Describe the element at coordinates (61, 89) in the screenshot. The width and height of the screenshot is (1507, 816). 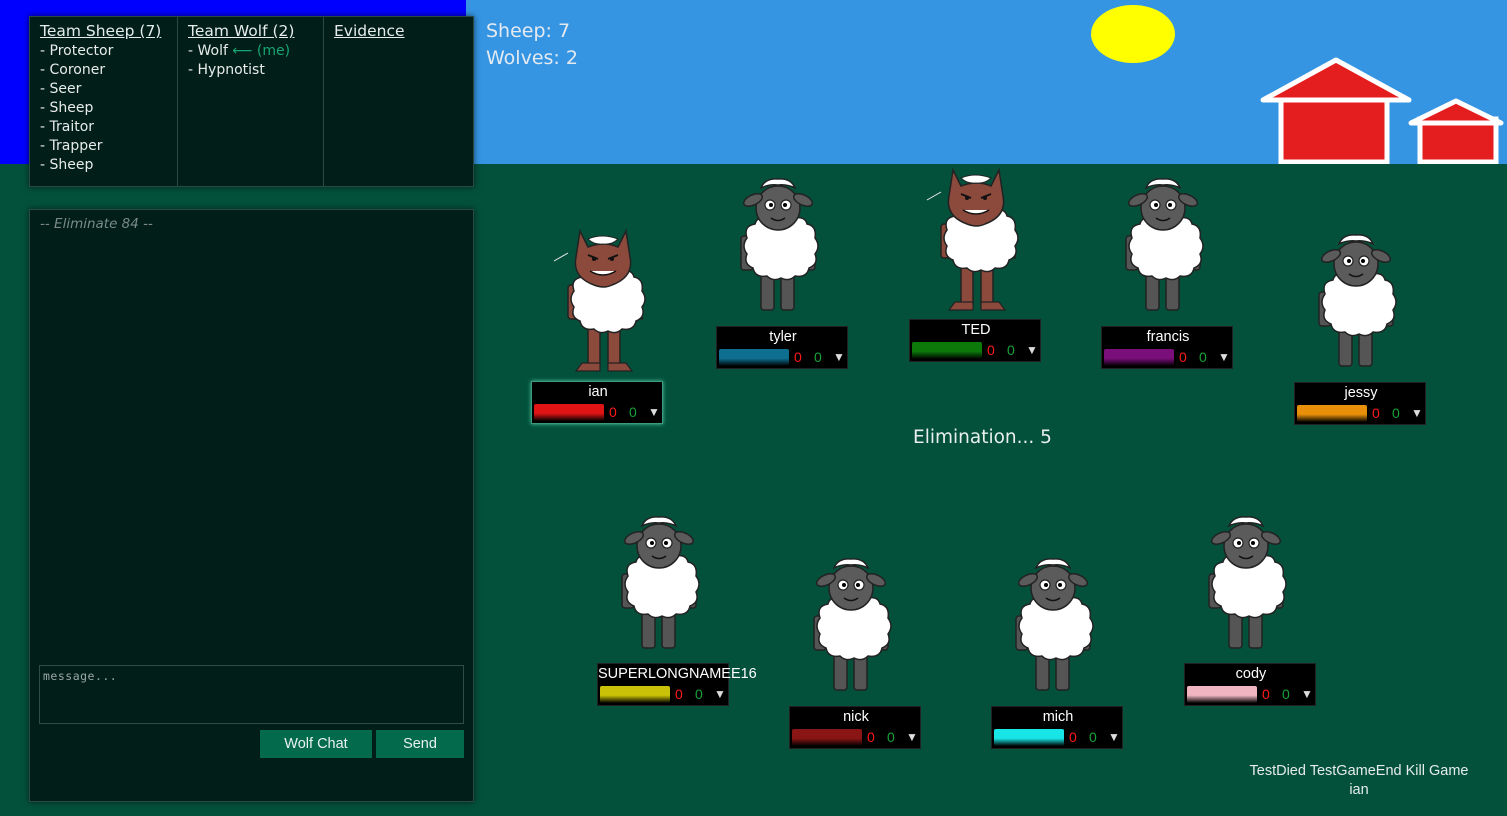
I see `team-sheep-role: - Seer` at that location.